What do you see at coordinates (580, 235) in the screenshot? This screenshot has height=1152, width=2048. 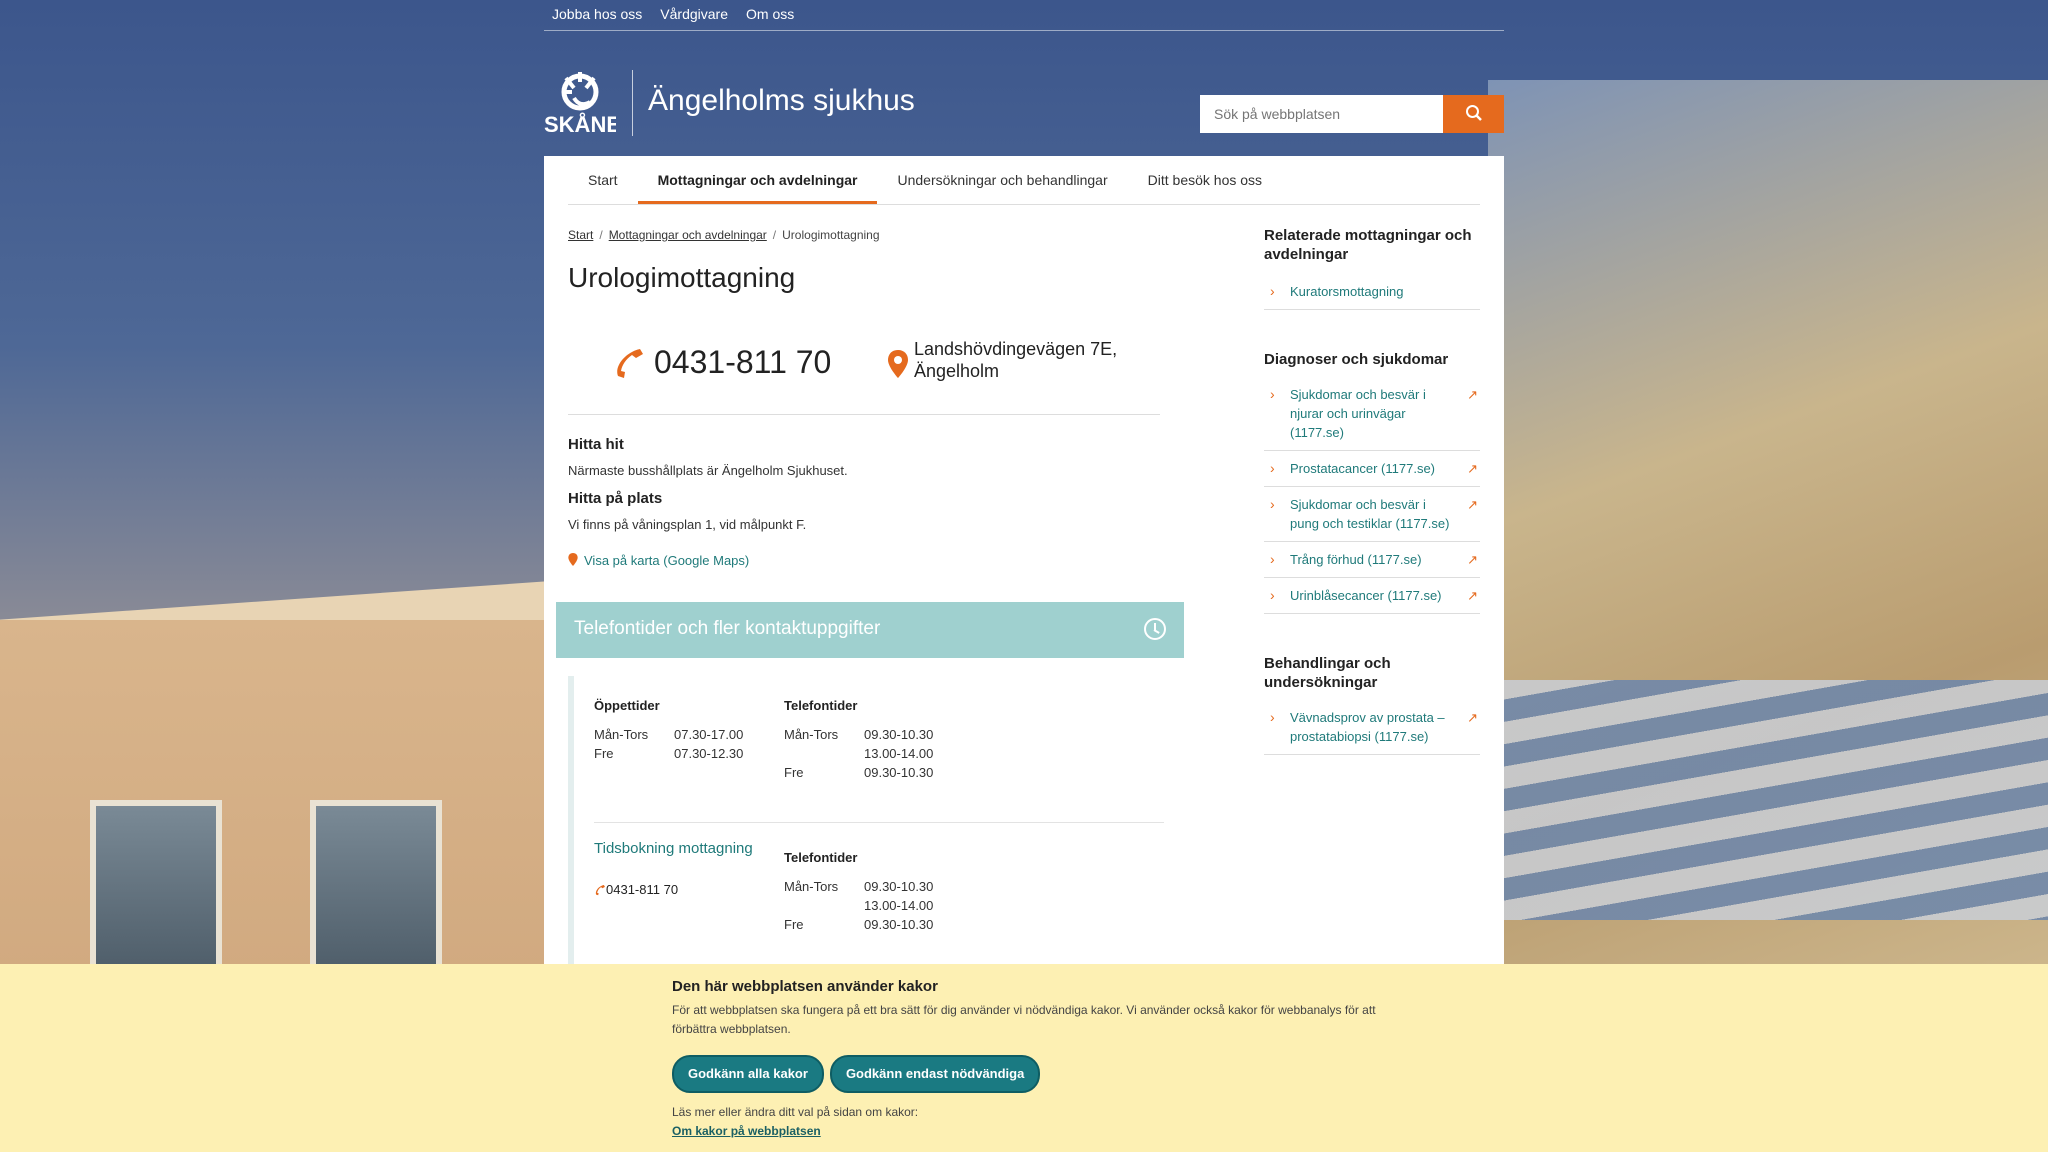 I see `breadcrumb-start: Start` at bounding box center [580, 235].